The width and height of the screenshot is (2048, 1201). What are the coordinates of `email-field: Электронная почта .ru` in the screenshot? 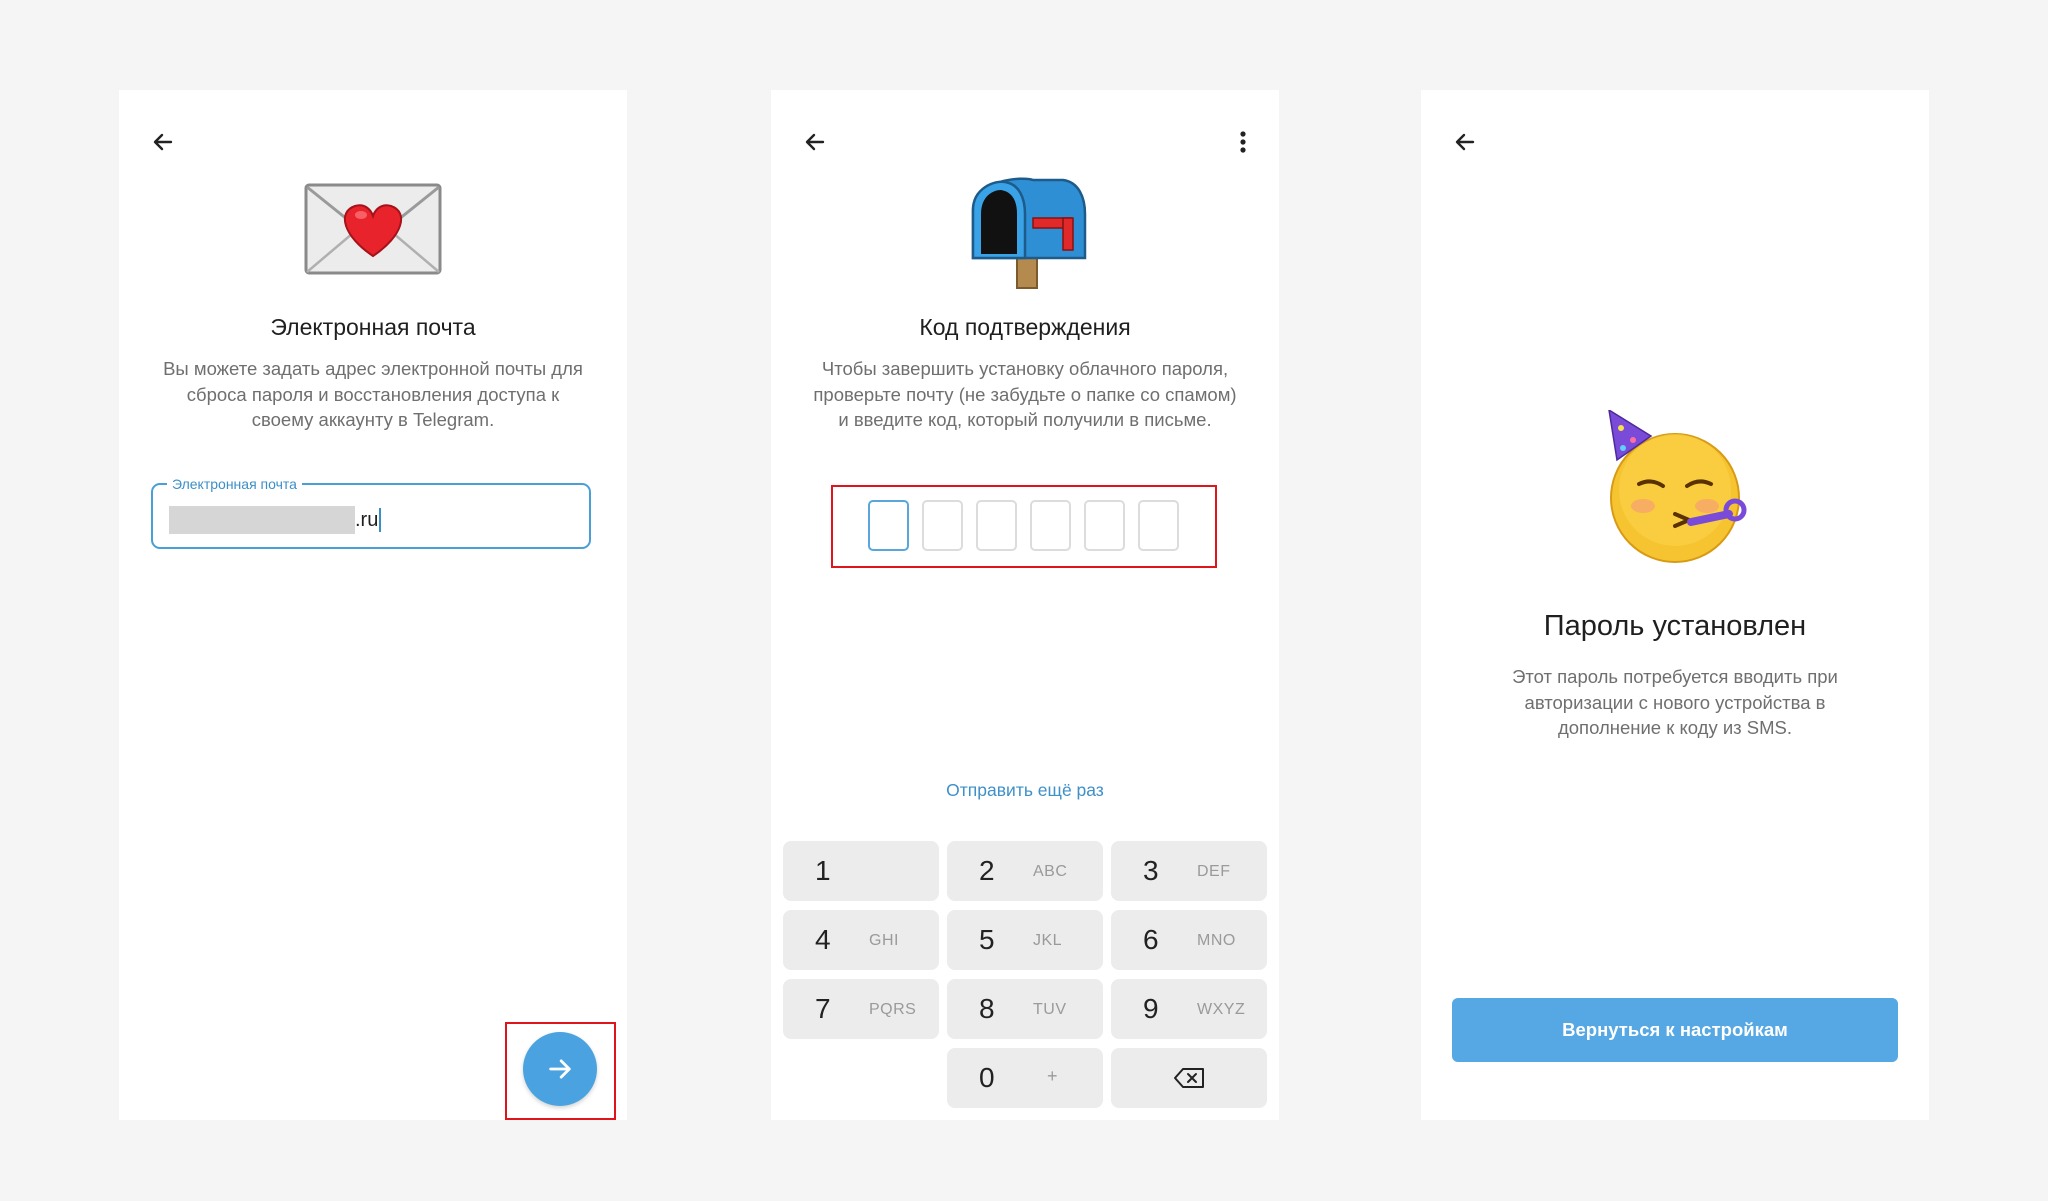 It's located at (371, 512).